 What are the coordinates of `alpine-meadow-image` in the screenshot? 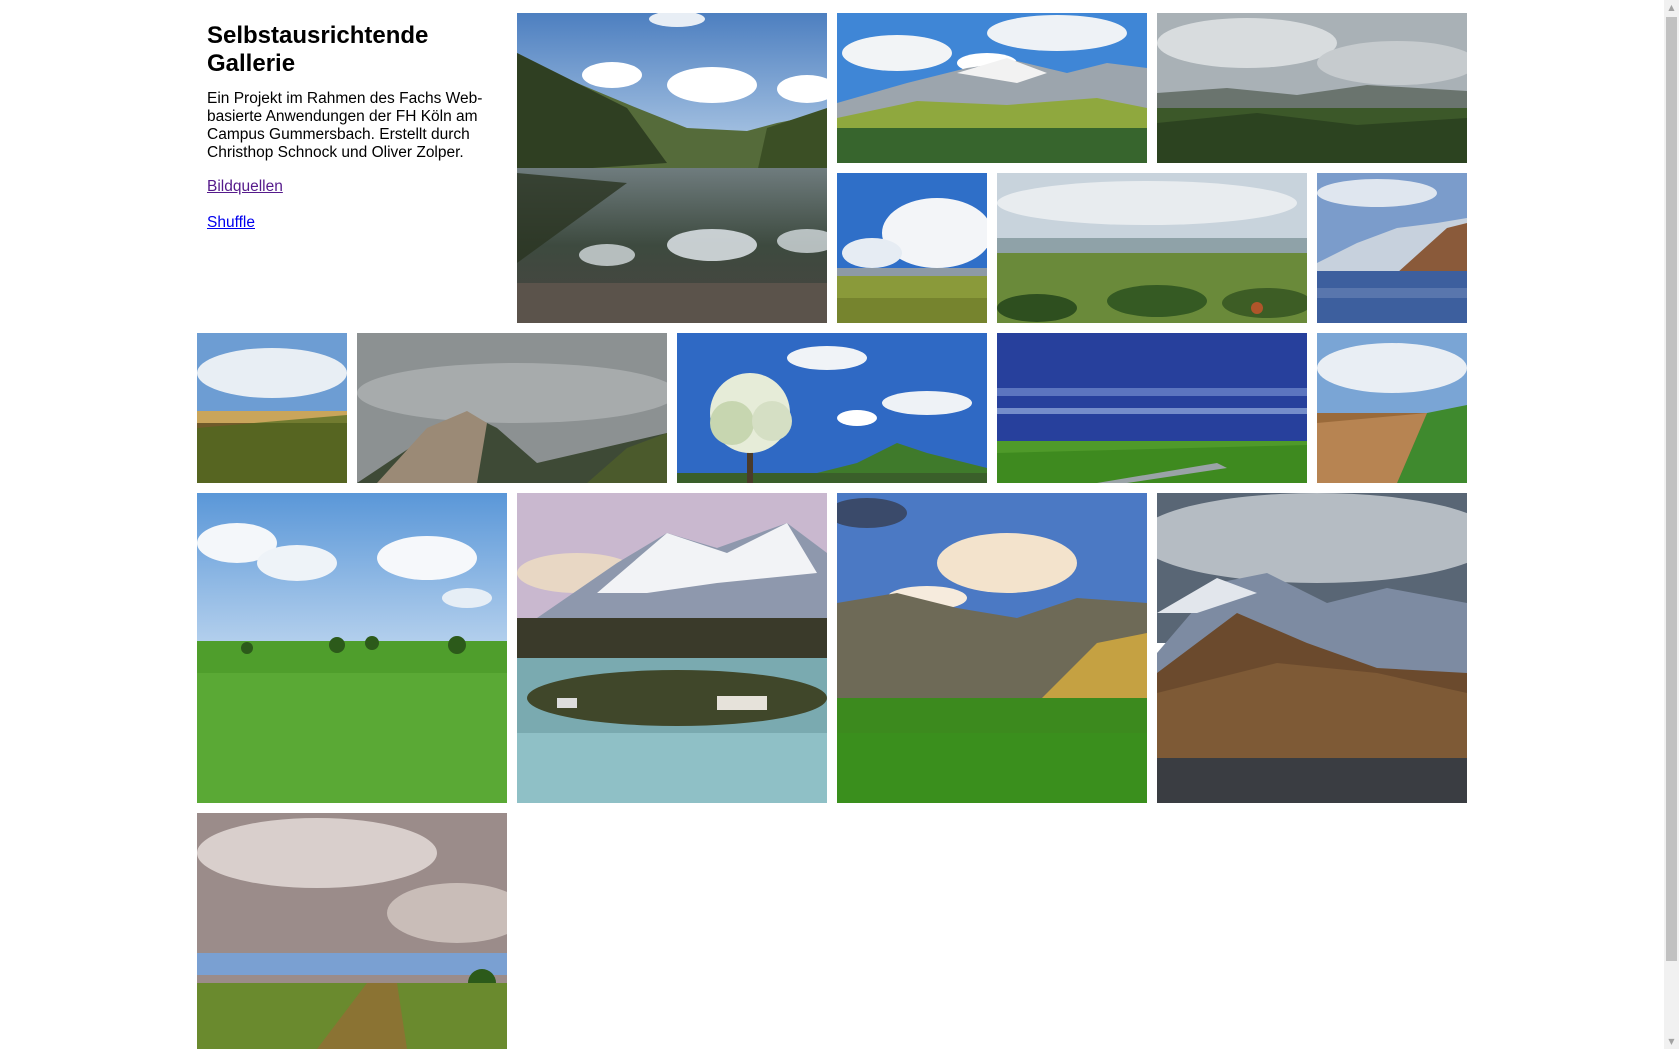 It's located at (992, 88).